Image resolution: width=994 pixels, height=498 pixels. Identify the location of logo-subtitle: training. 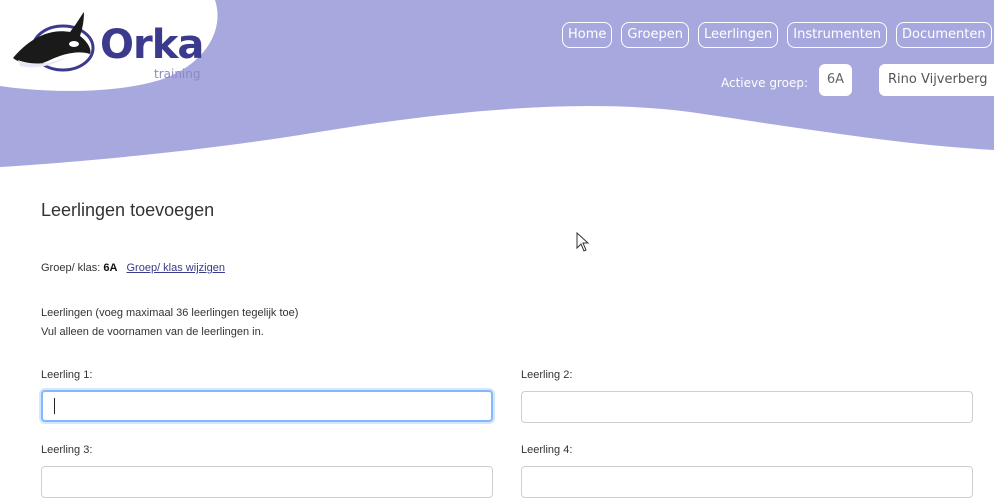
(177, 74).